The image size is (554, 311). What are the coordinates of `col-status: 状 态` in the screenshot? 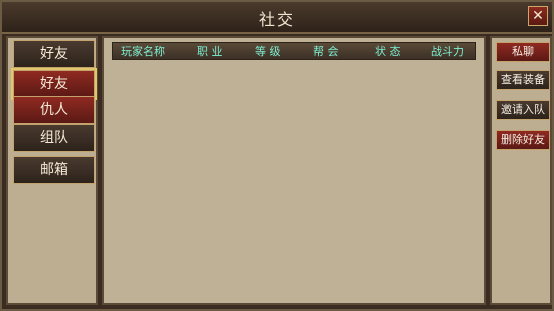 It's located at (388, 51).